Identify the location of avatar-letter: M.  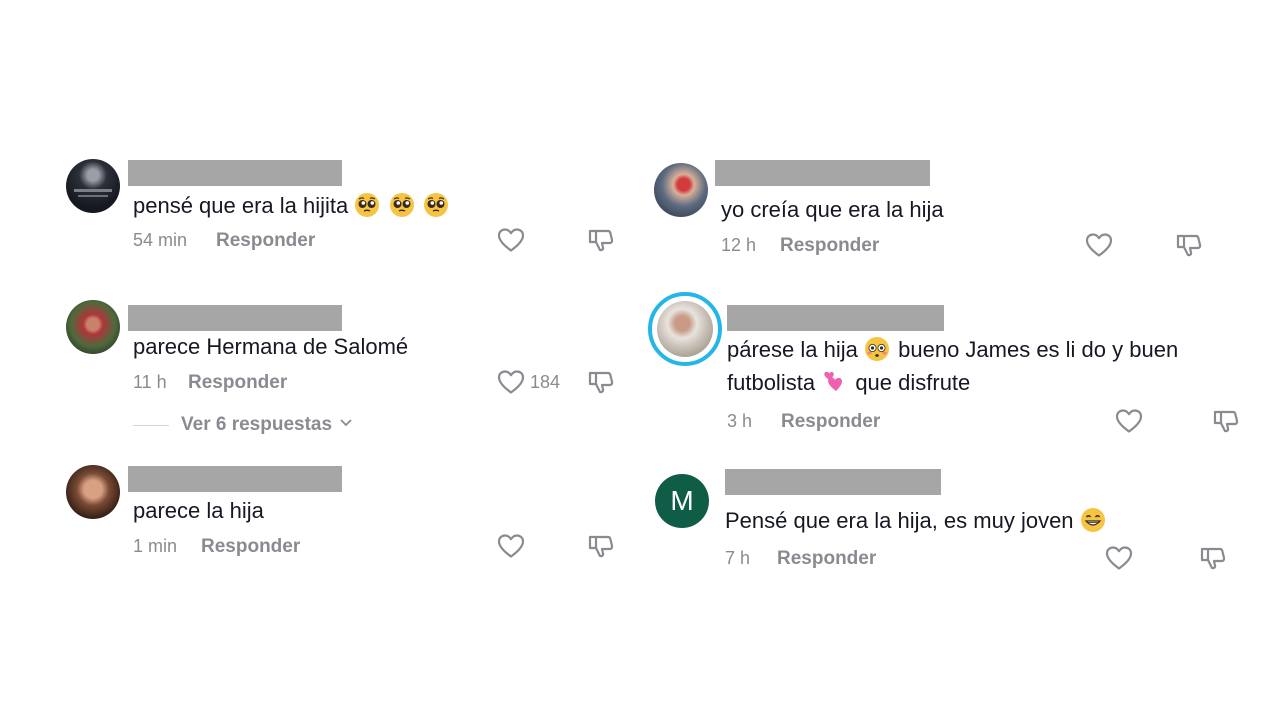
(682, 500).